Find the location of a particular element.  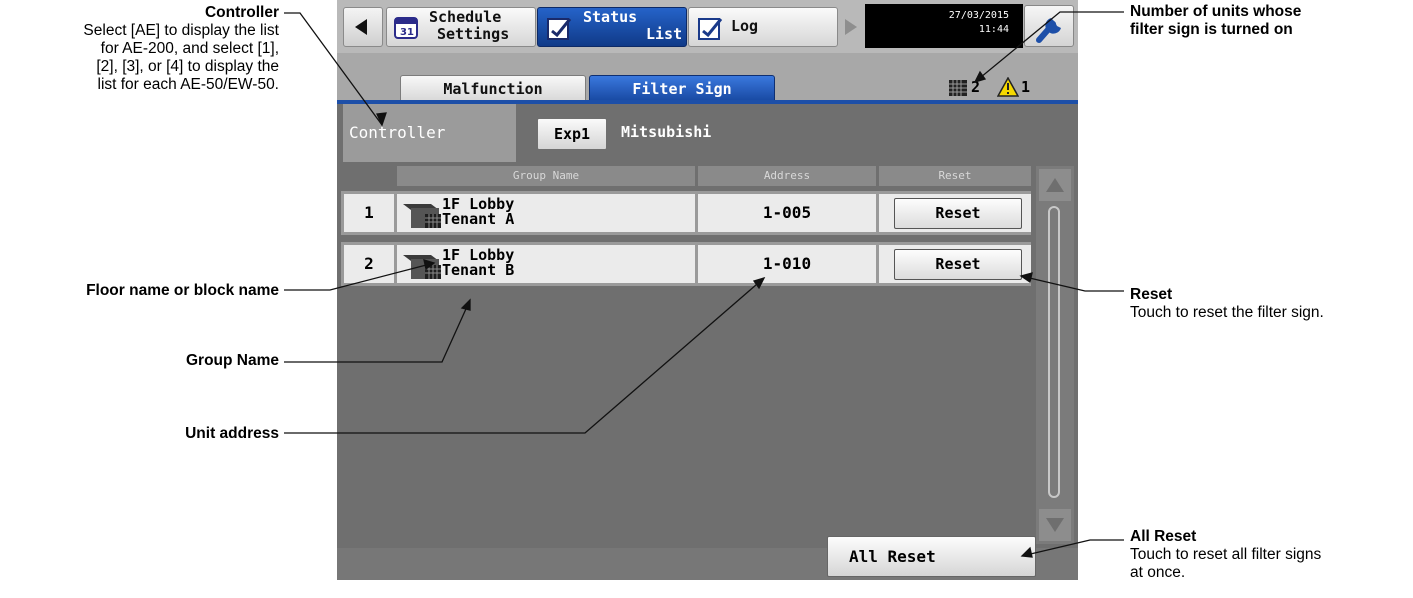

group-cell: 1F Lobby Tenant A is located at coordinates (546, 213).